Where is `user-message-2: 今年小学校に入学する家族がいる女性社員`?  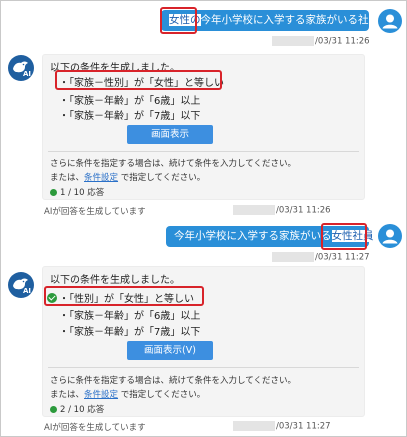 user-message-2: 今年小学校に入学する家族がいる女性社員 is located at coordinates (270, 236).